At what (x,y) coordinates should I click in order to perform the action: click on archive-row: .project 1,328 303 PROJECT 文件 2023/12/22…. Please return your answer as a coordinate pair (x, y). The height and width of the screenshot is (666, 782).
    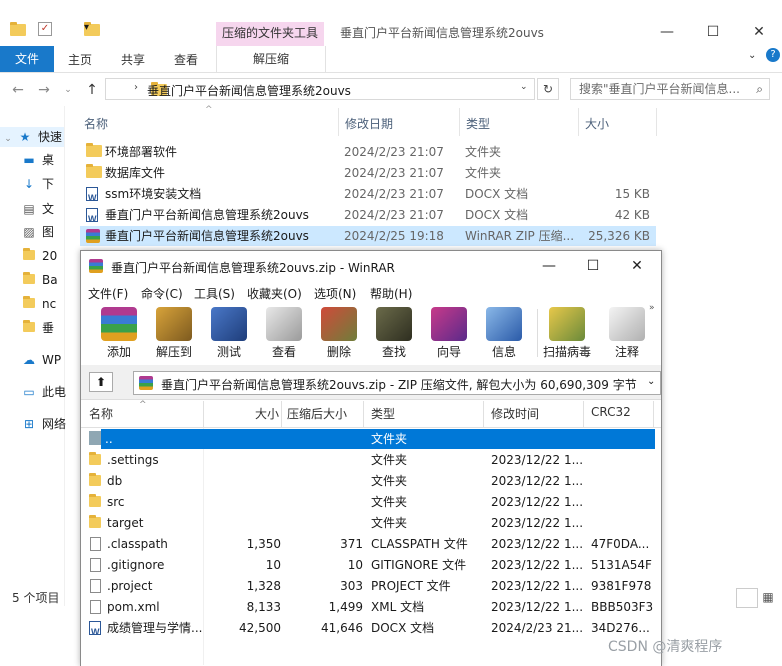
    Looking at the image, I should click on (372, 586).